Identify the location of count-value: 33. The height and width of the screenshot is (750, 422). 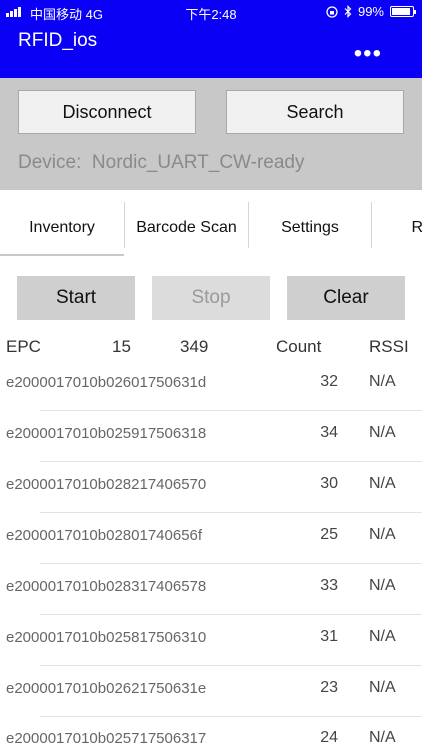
(329, 585).